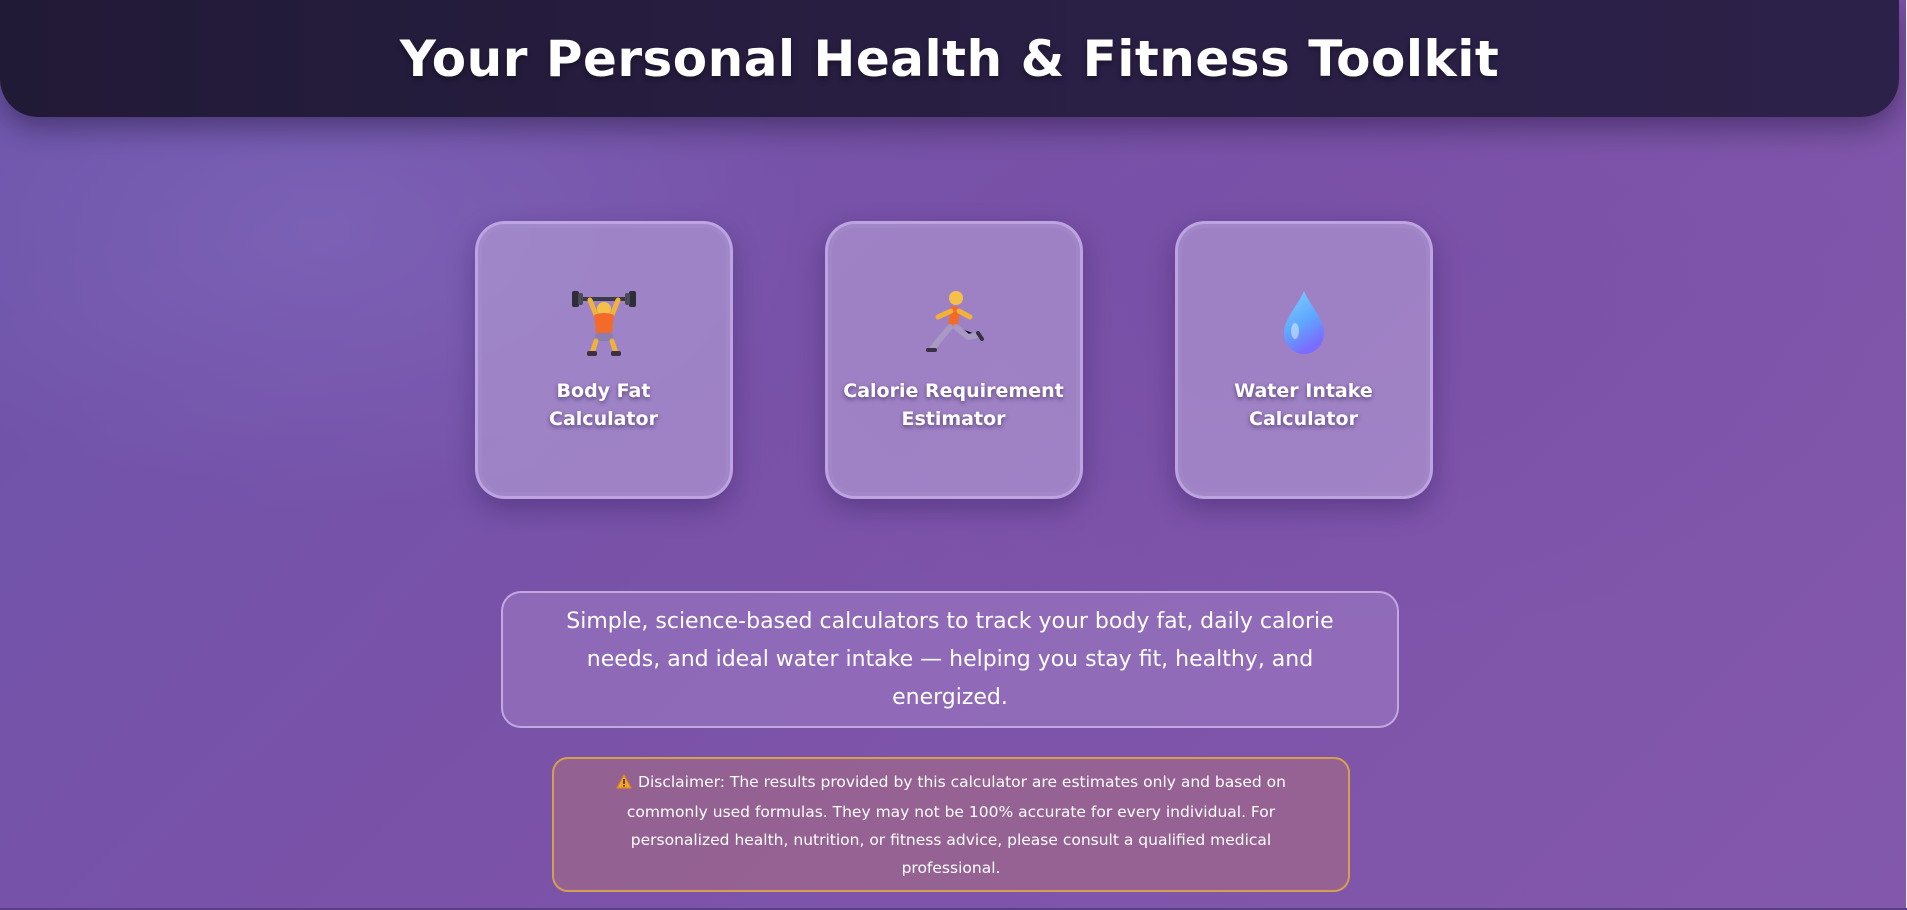 The width and height of the screenshot is (1907, 910). What do you see at coordinates (953, 405) in the screenshot?
I see `card-label: Calorie Requirement Estimator` at bounding box center [953, 405].